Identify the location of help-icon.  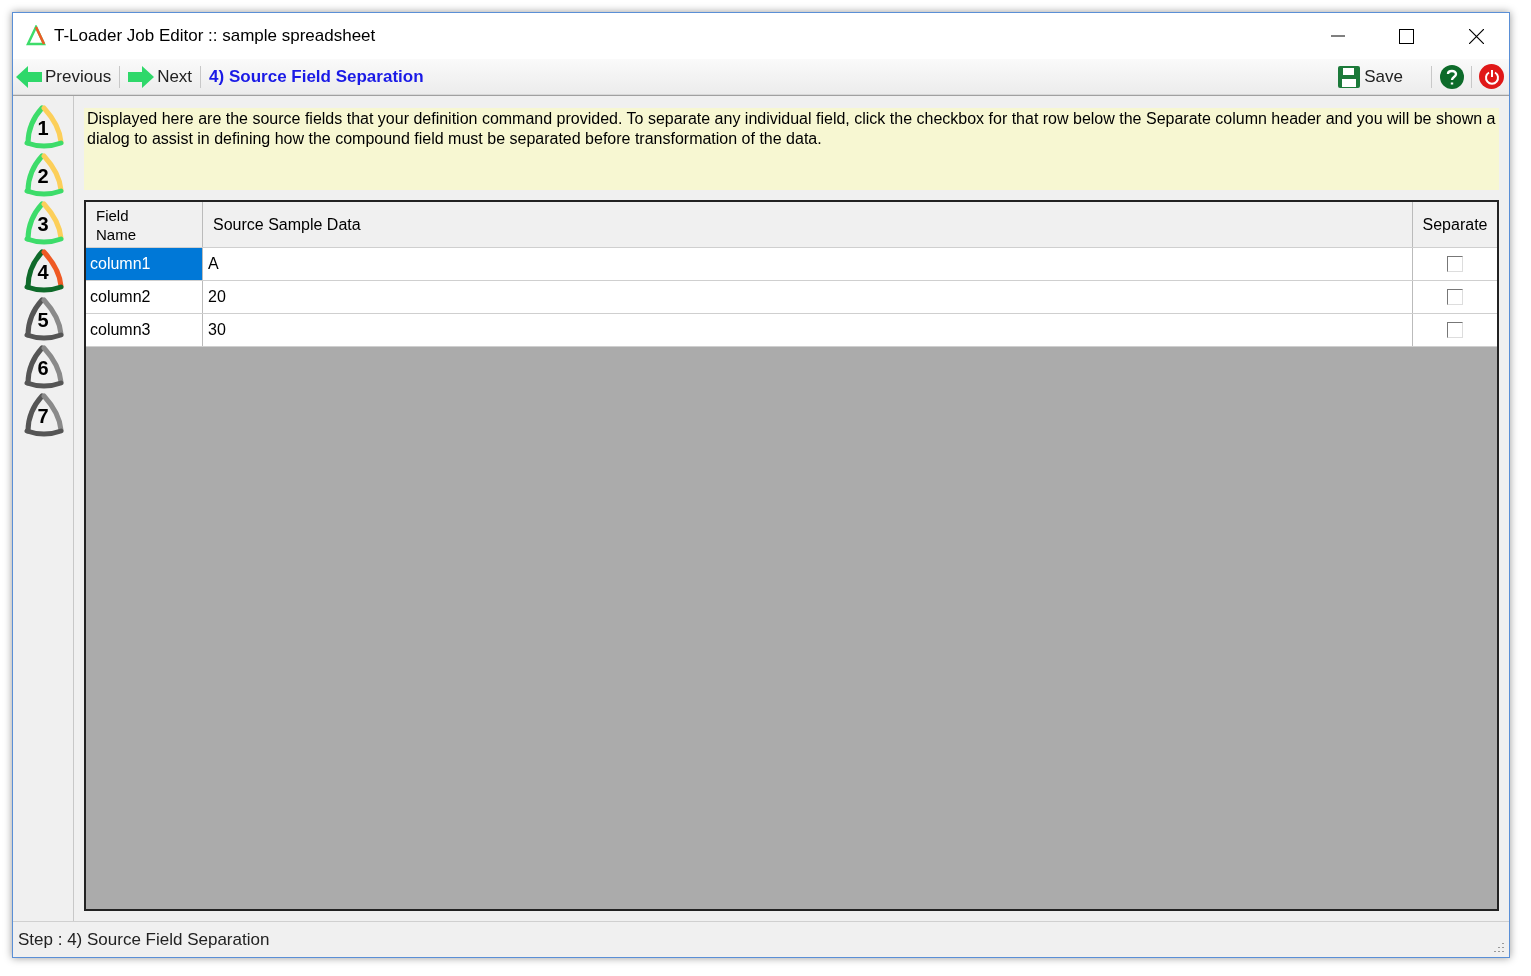
(1452, 76).